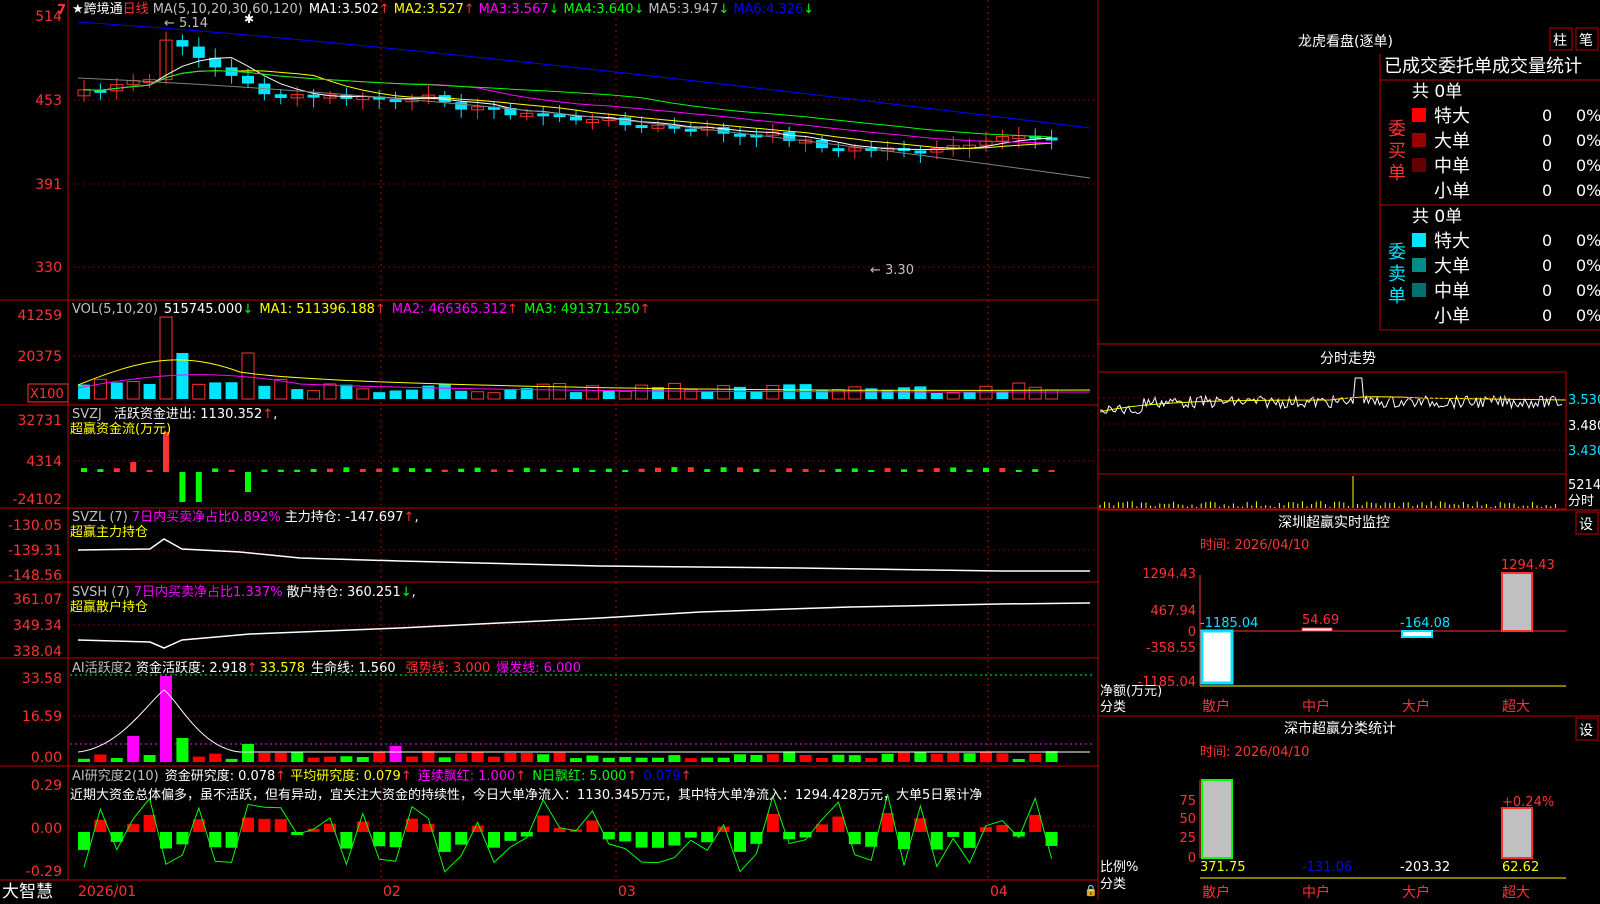 The image size is (1600, 904). What do you see at coordinates (1317, 629) in the screenshot?
I see `monitor-bar-medium` at bounding box center [1317, 629].